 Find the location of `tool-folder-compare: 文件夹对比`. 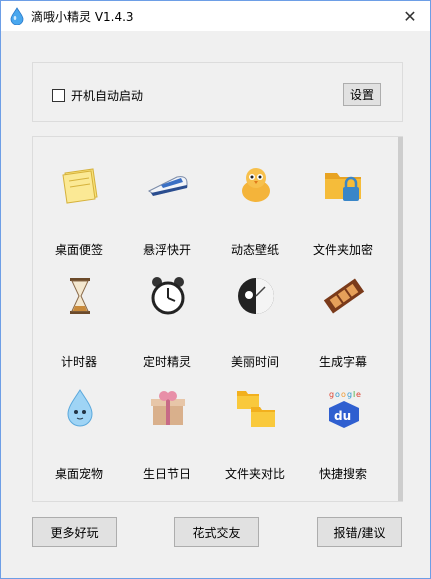

tool-folder-compare: 文件夹对比 is located at coordinates (255, 431).